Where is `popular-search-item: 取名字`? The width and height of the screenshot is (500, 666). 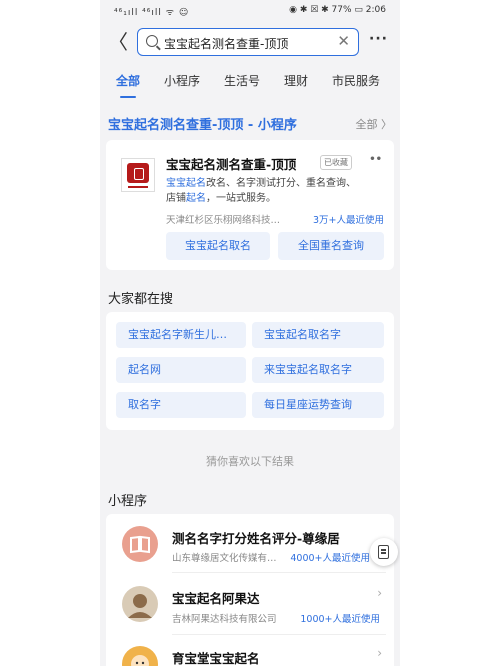
popular-search-item: 取名字 is located at coordinates (181, 405).